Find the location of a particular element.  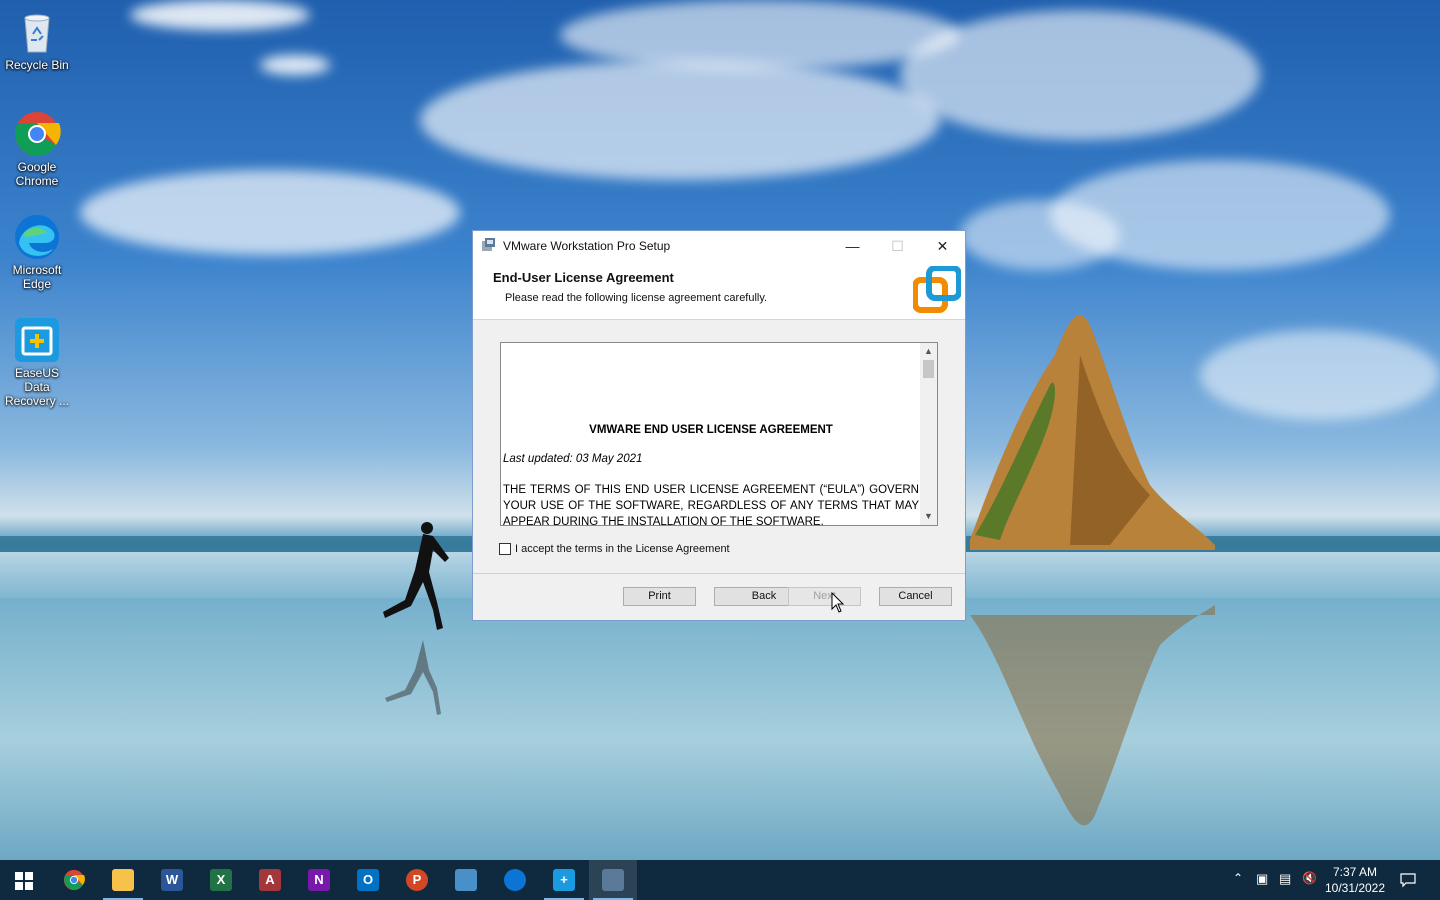

taskbar-edge is located at coordinates (515, 880).